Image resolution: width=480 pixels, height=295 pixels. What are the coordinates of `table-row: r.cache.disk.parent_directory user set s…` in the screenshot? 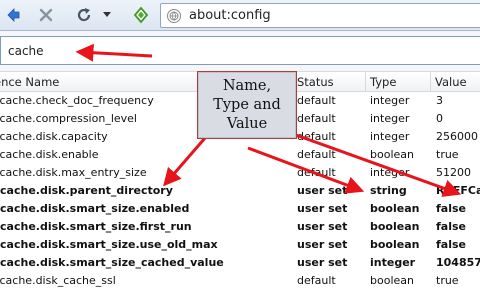 It's located at (240, 191).